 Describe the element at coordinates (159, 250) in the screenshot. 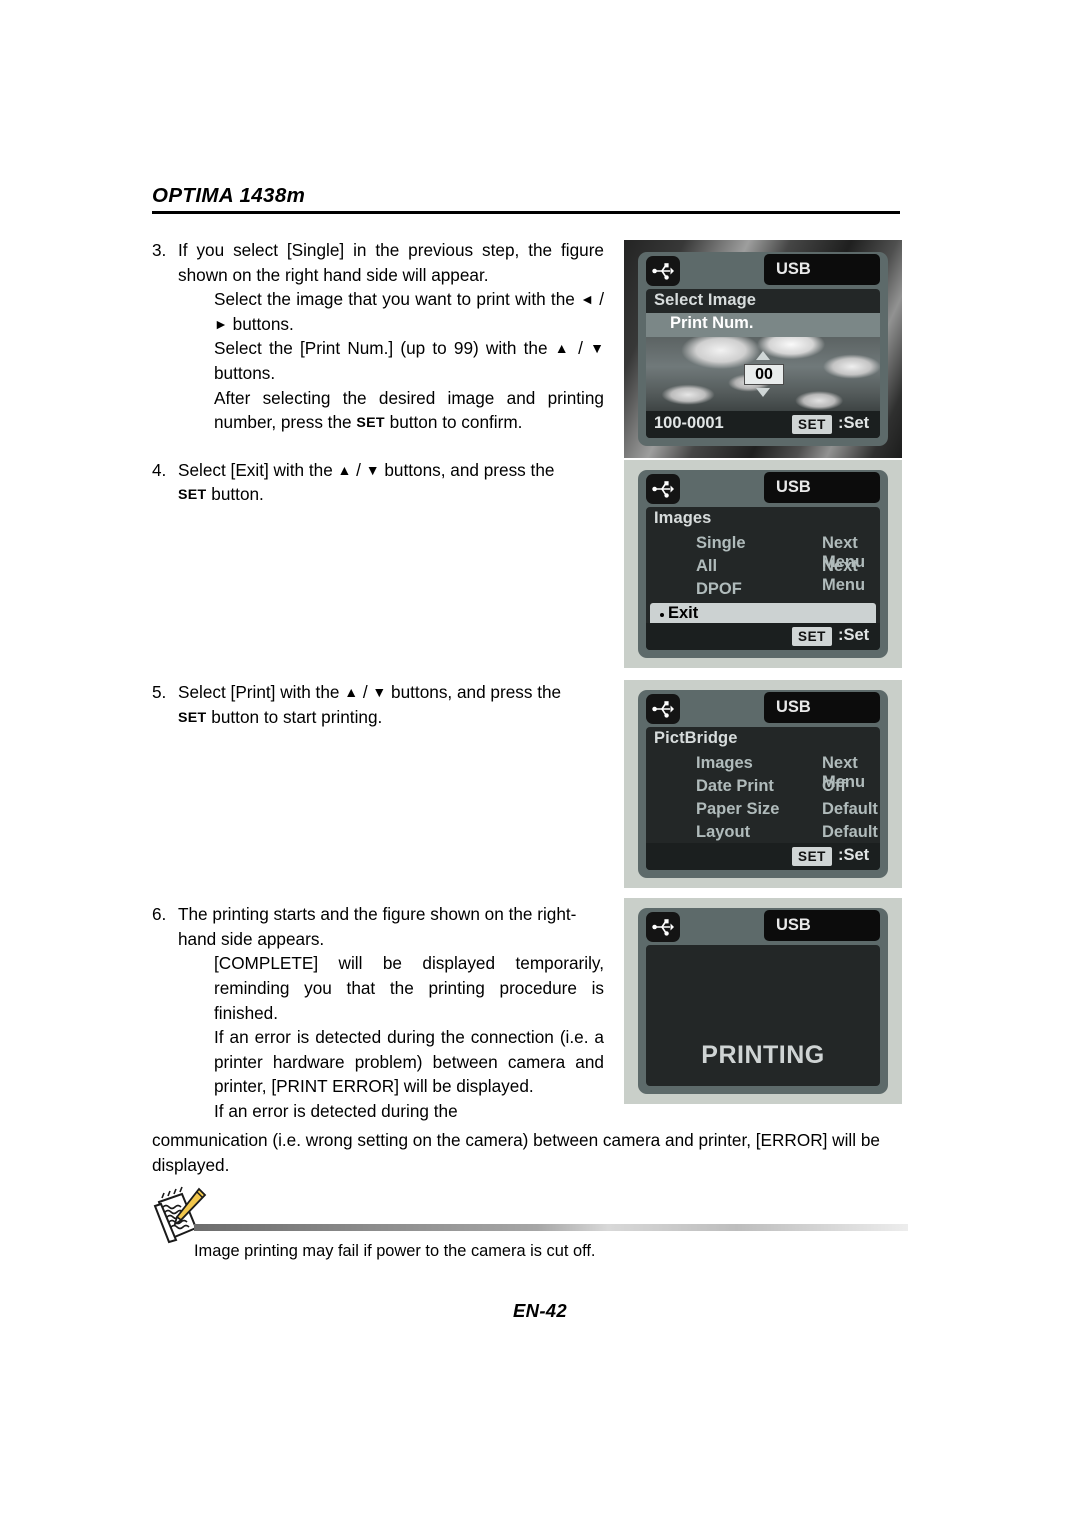

I see `step-3-number: 3.` at that location.